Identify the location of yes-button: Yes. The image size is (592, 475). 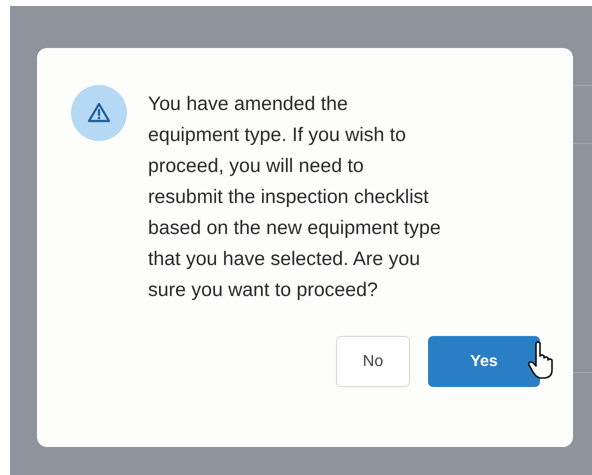
(484, 361).